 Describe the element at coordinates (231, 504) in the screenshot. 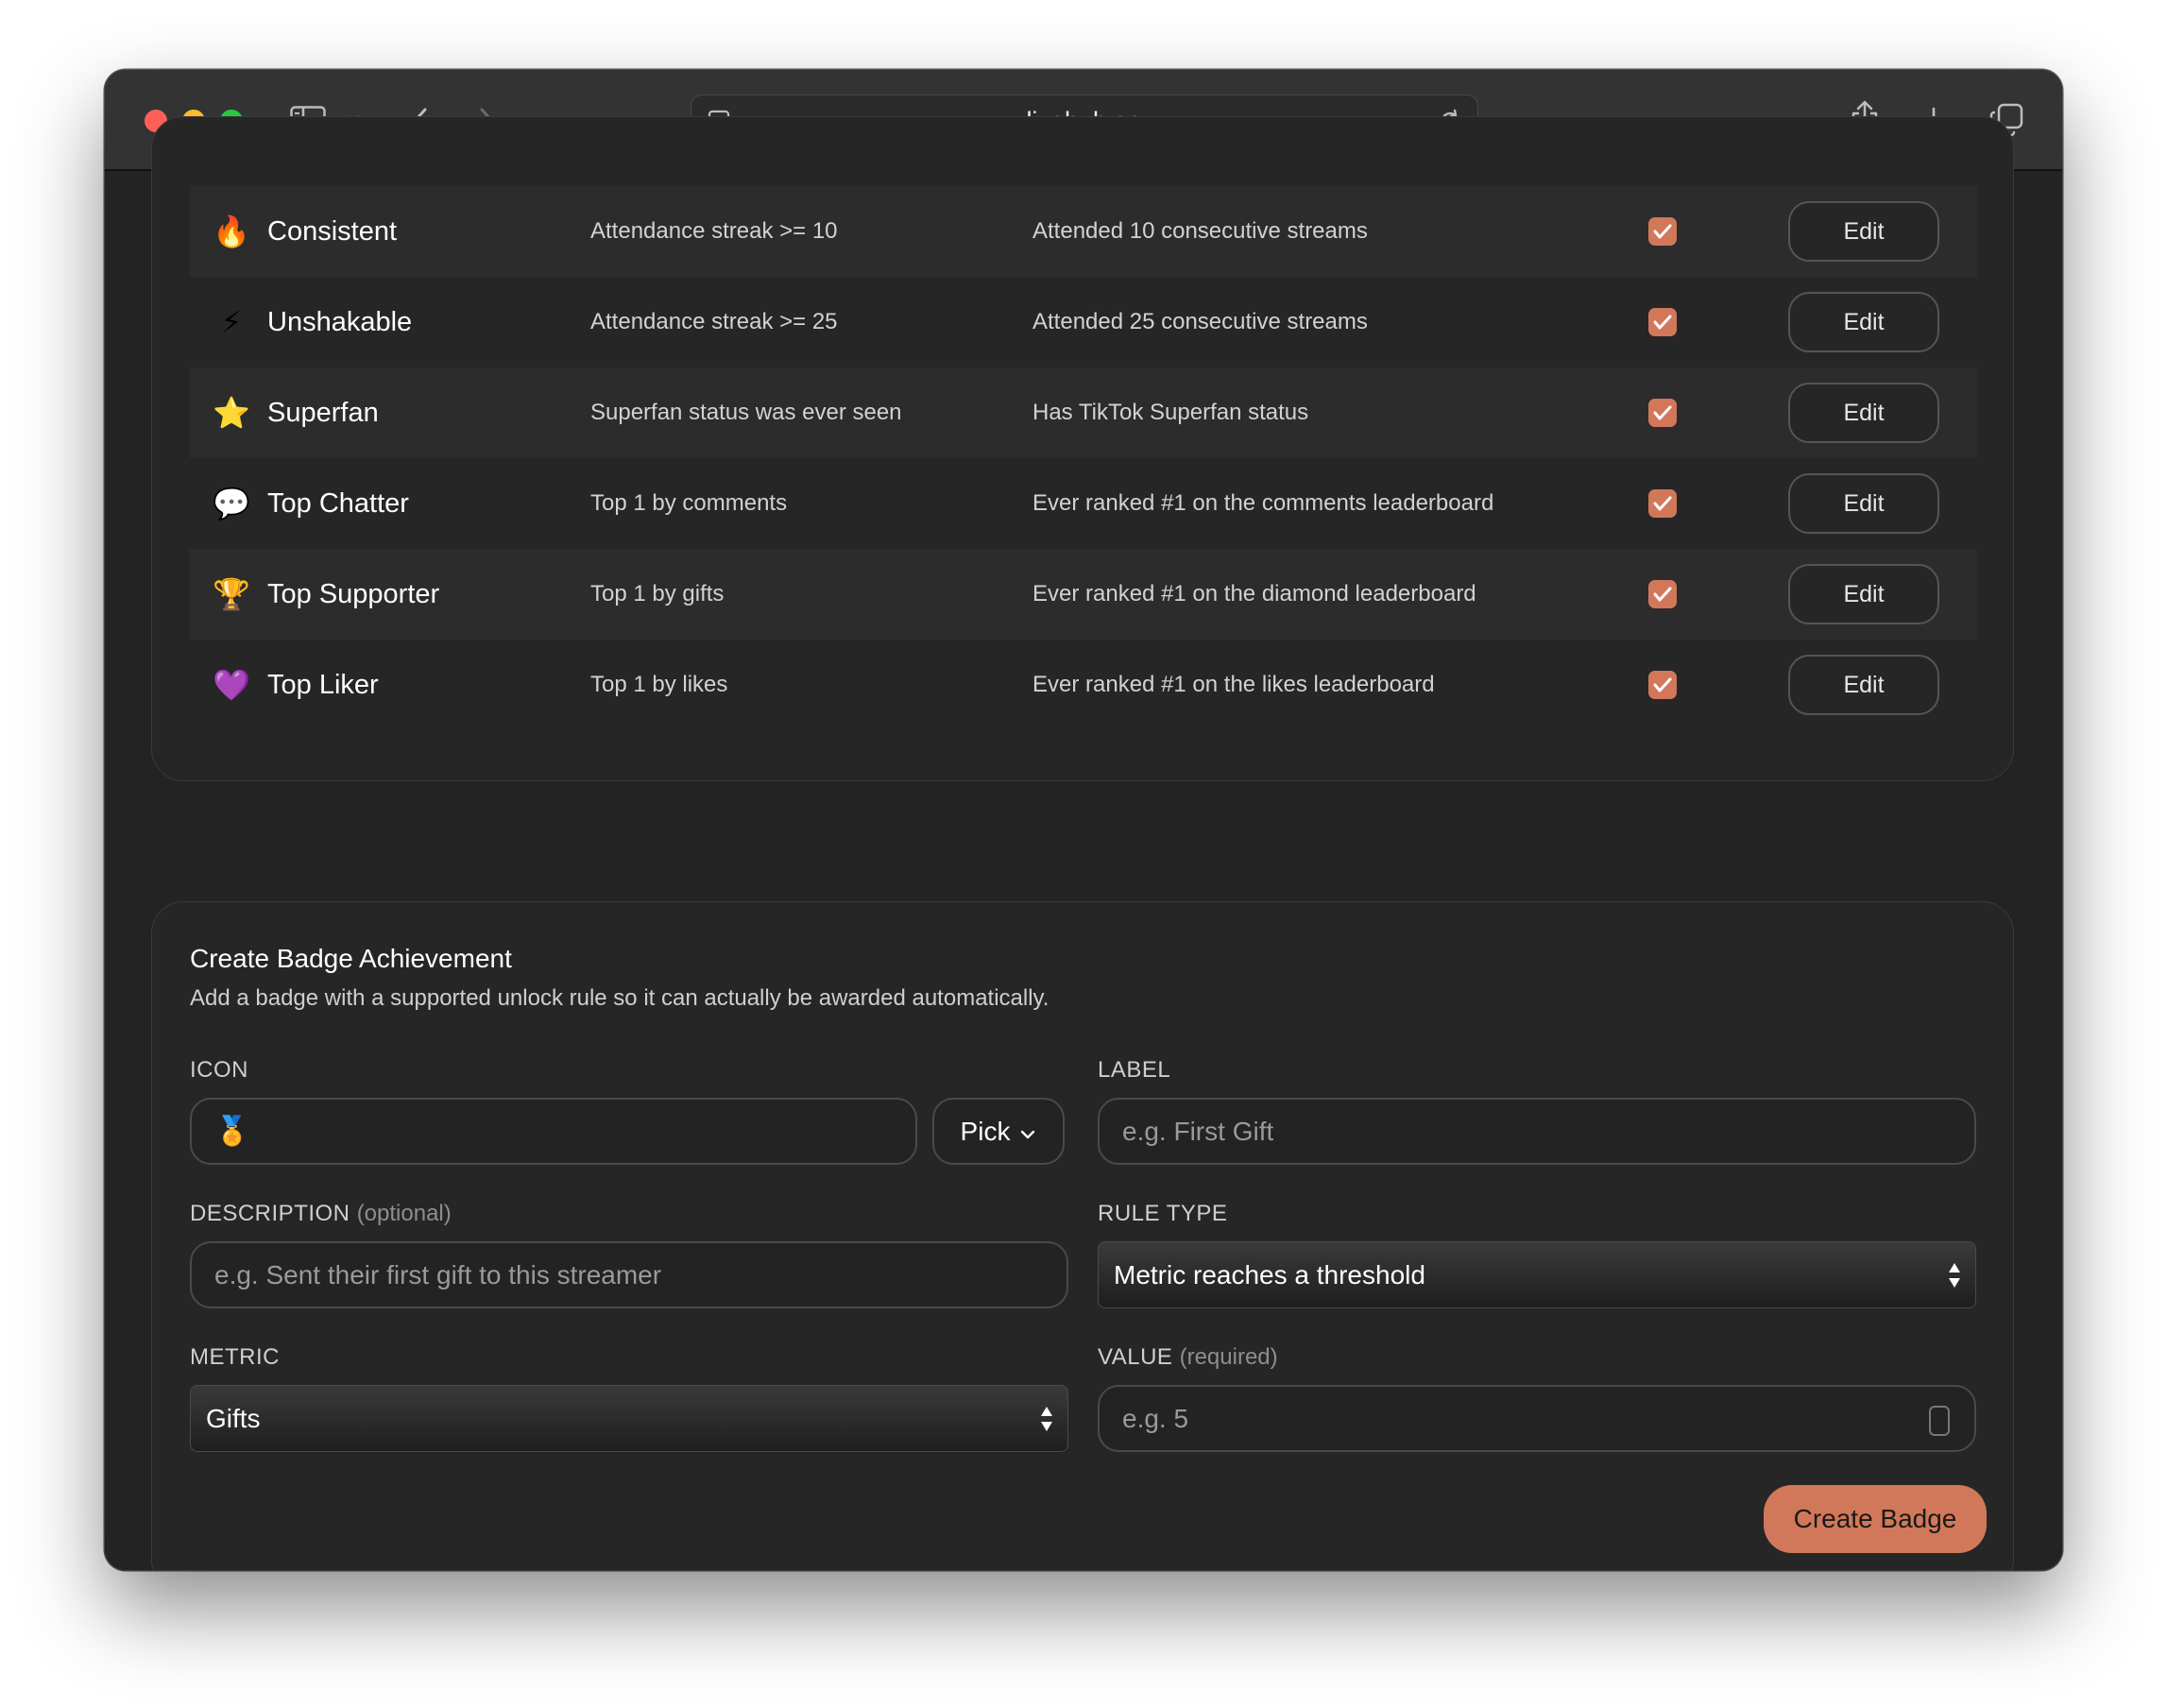

I see `badge-emoji-icon: 💬` at that location.